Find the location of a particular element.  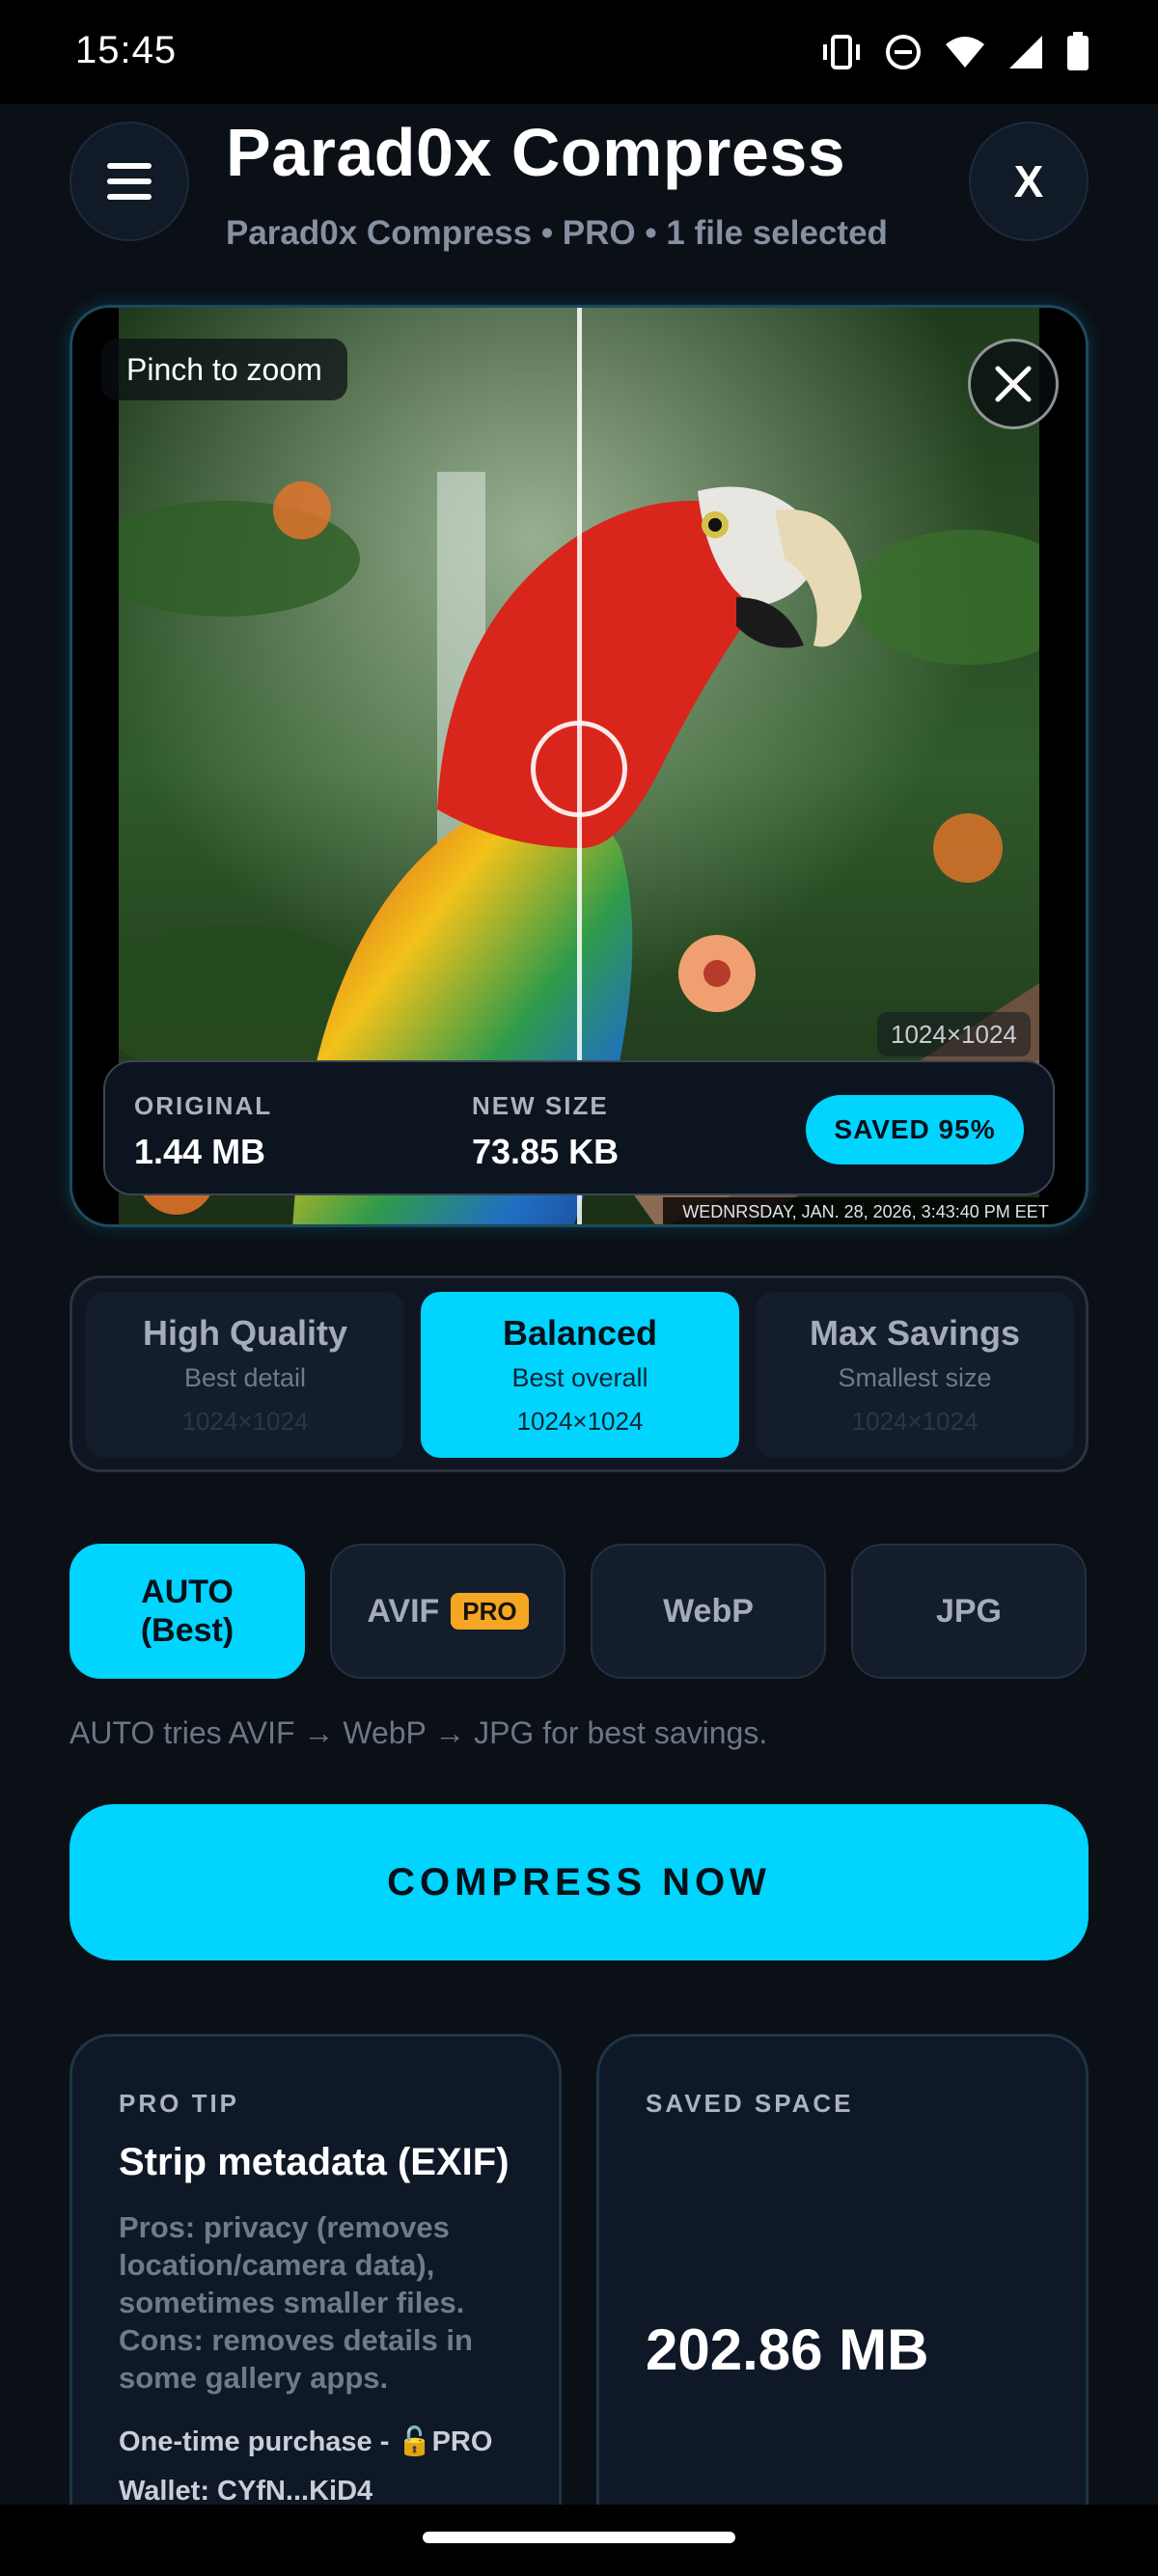

original-label: ORIGINAL is located at coordinates (203, 1106).